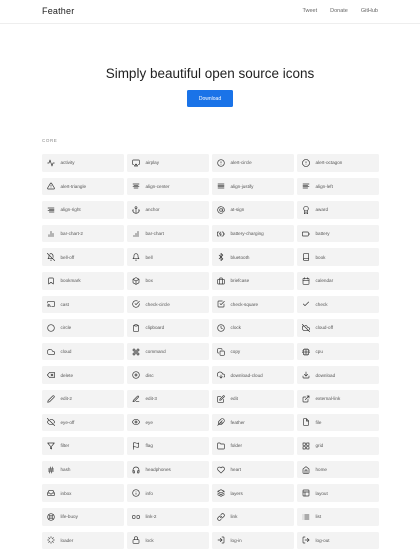 This screenshot has height=560, width=420. Describe the element at coordinates (83, 422) in the screenshot. I see `icon-tile-eye-off: eye-off` at that location.